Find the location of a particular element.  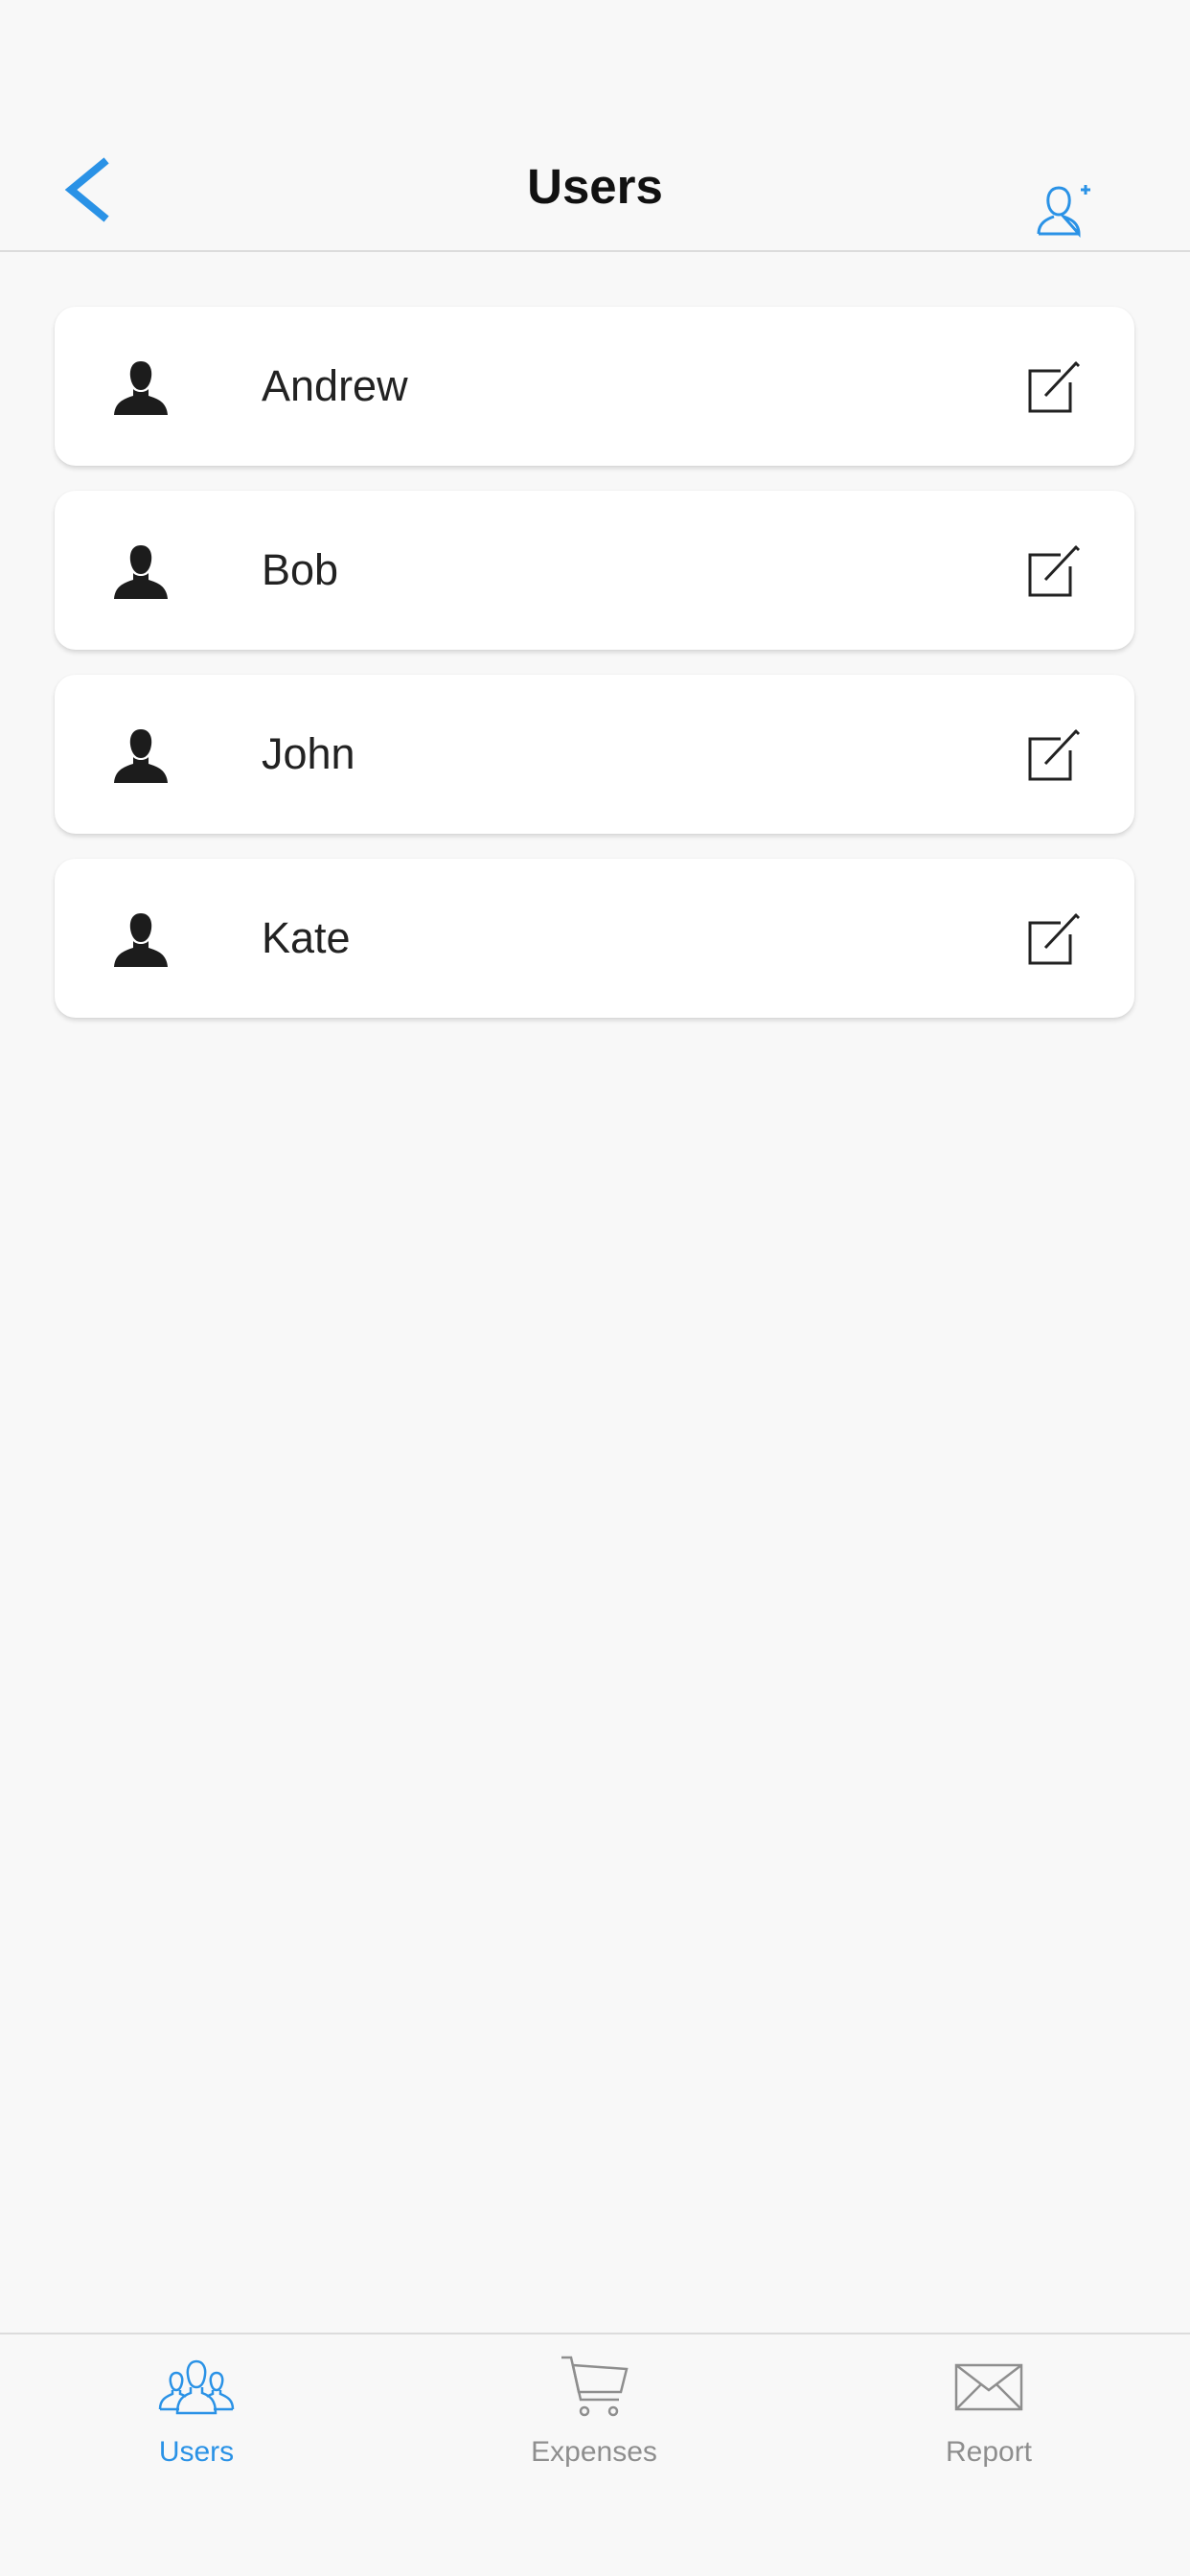

nav-bar: Users is located at coordinates (595, 126).